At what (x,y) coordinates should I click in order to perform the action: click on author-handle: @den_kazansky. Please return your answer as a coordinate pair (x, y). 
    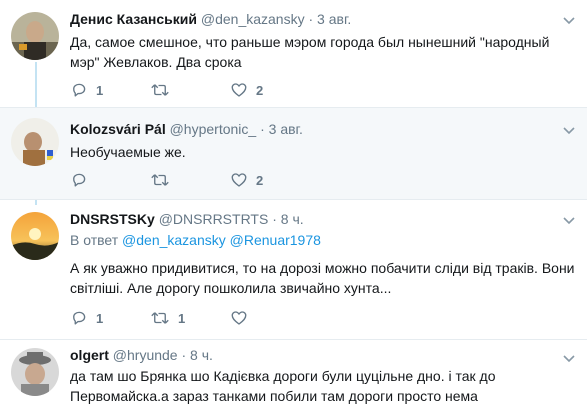
    Looking at the image, I should click on (253, 19).